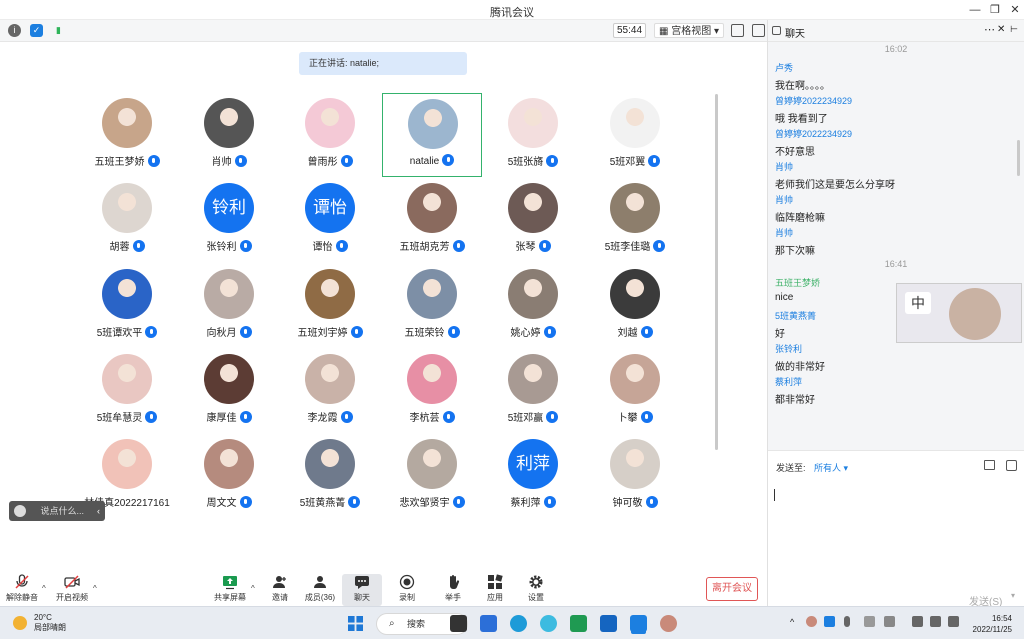  I want to click on view-mode-button: ▦ 宫格视图 ▾, so click(689, 30).